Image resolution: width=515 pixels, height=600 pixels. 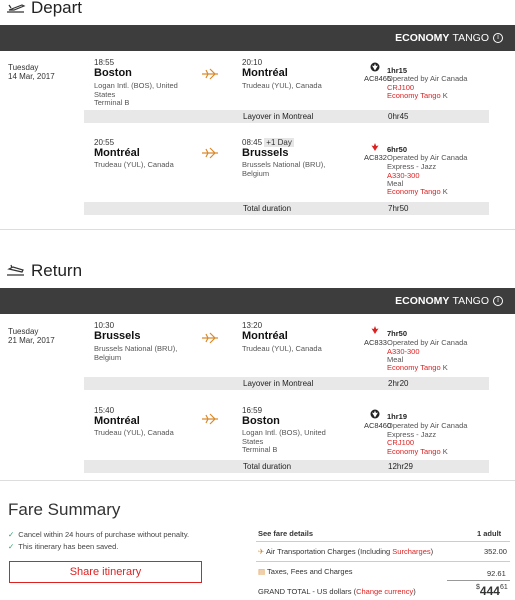 What do you see at coordinates (398, 208) in the screenshot?
I see `total-time: 7hr50` at bounding box center [398, 208].